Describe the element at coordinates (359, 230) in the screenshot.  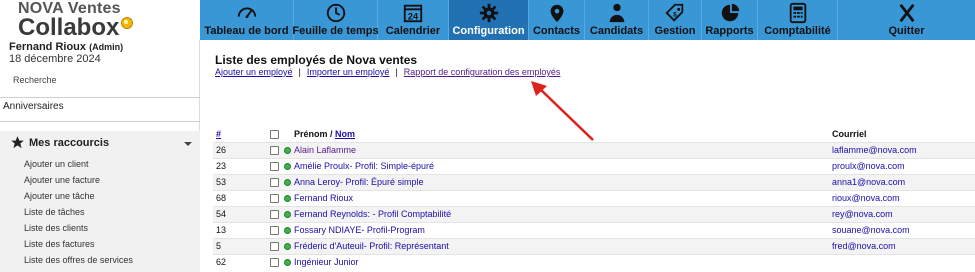
I see `employee-name-link: Fossary NDIAYE- Profil-Program` at that location.